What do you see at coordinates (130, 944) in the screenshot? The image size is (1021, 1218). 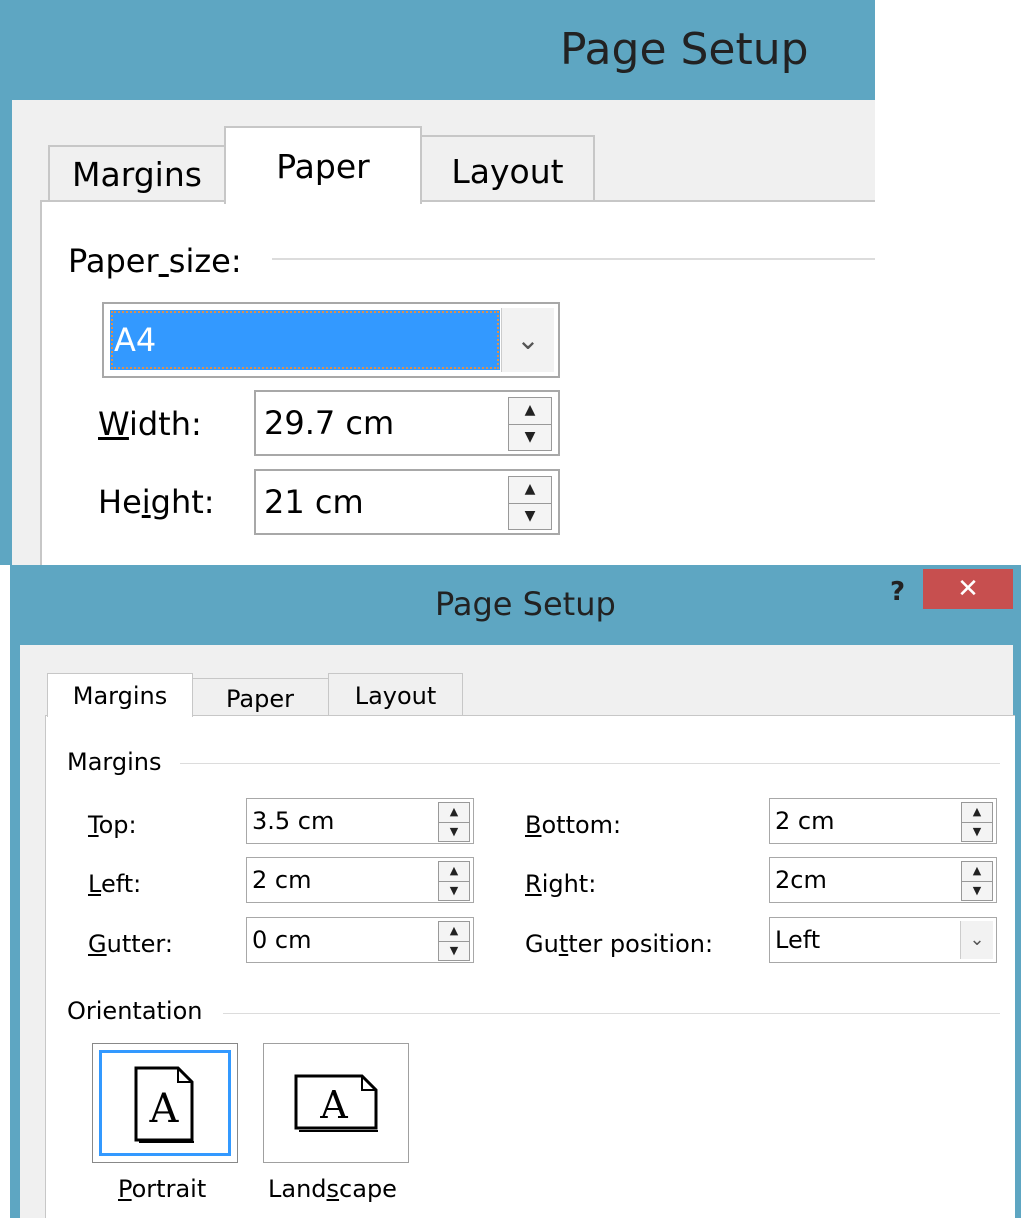 I see `gutter-label: Gutter:` at bounding box center [130, 944].